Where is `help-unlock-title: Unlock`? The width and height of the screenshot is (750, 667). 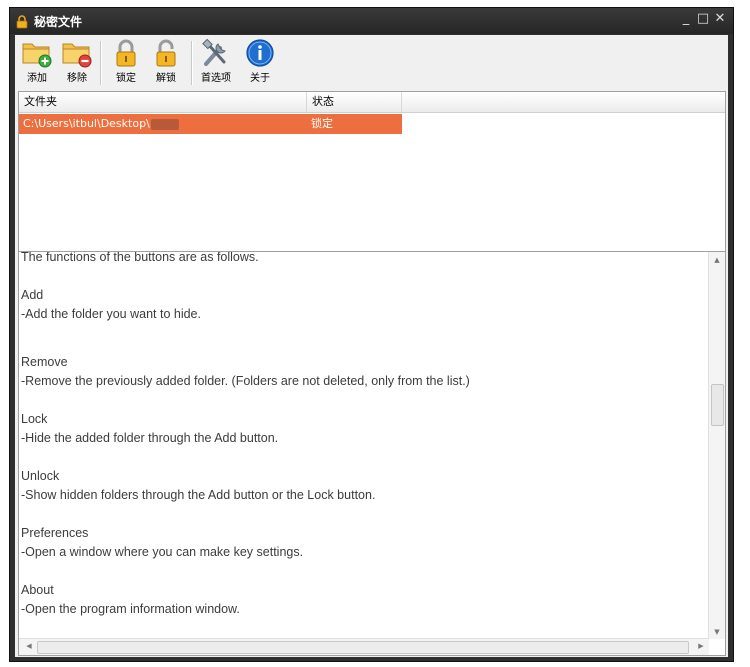
help-unlock-title: Unlock is located at coordinates (40, 476).